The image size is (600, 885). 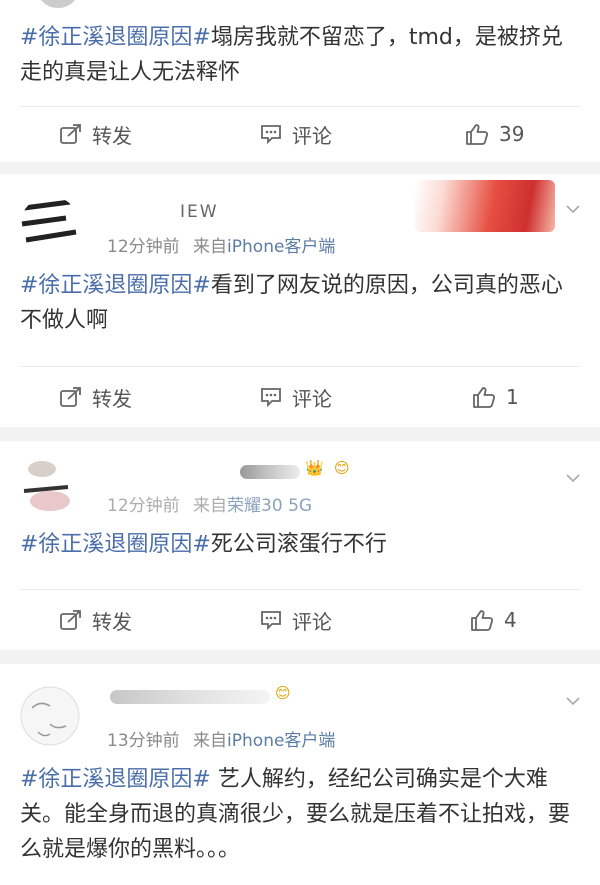 I want to click on like-button: 39, so click(x=494, y=134).